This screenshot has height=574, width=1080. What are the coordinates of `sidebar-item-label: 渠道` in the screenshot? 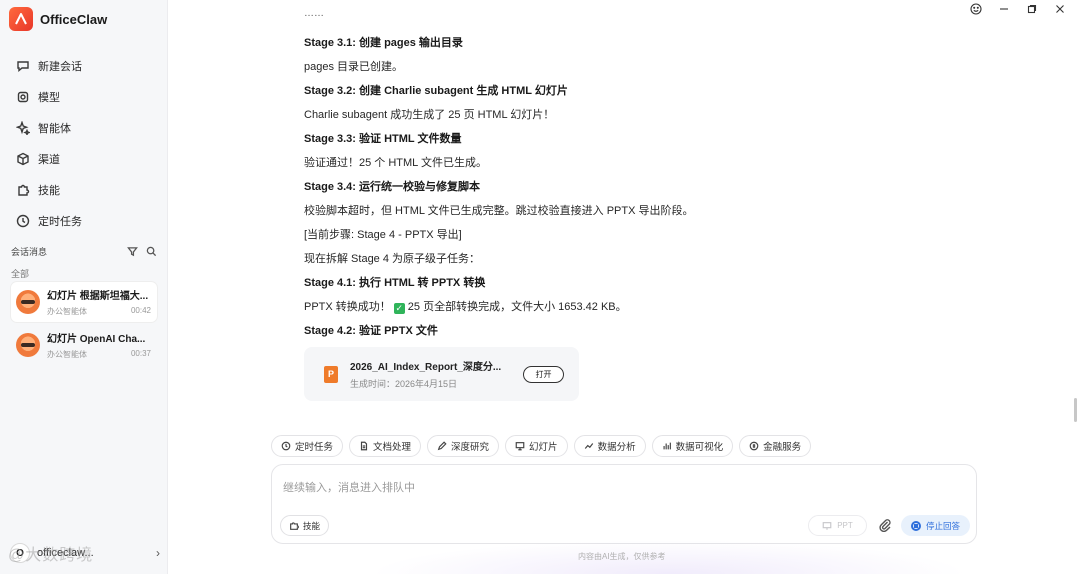 It's located at (49, 159).